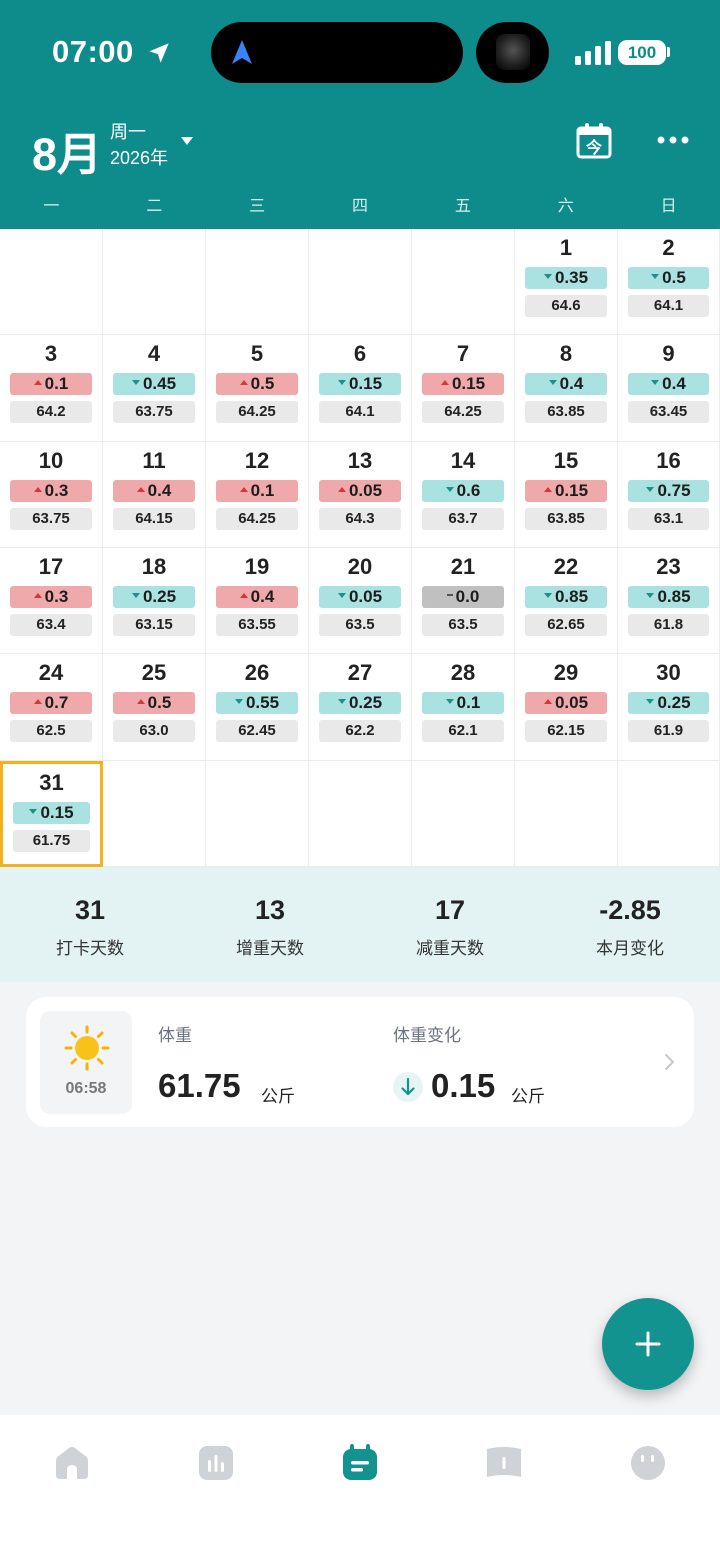  Describe the element at coordinates (87, 1048) in the screenshot. I see `sun-icon` at that location.